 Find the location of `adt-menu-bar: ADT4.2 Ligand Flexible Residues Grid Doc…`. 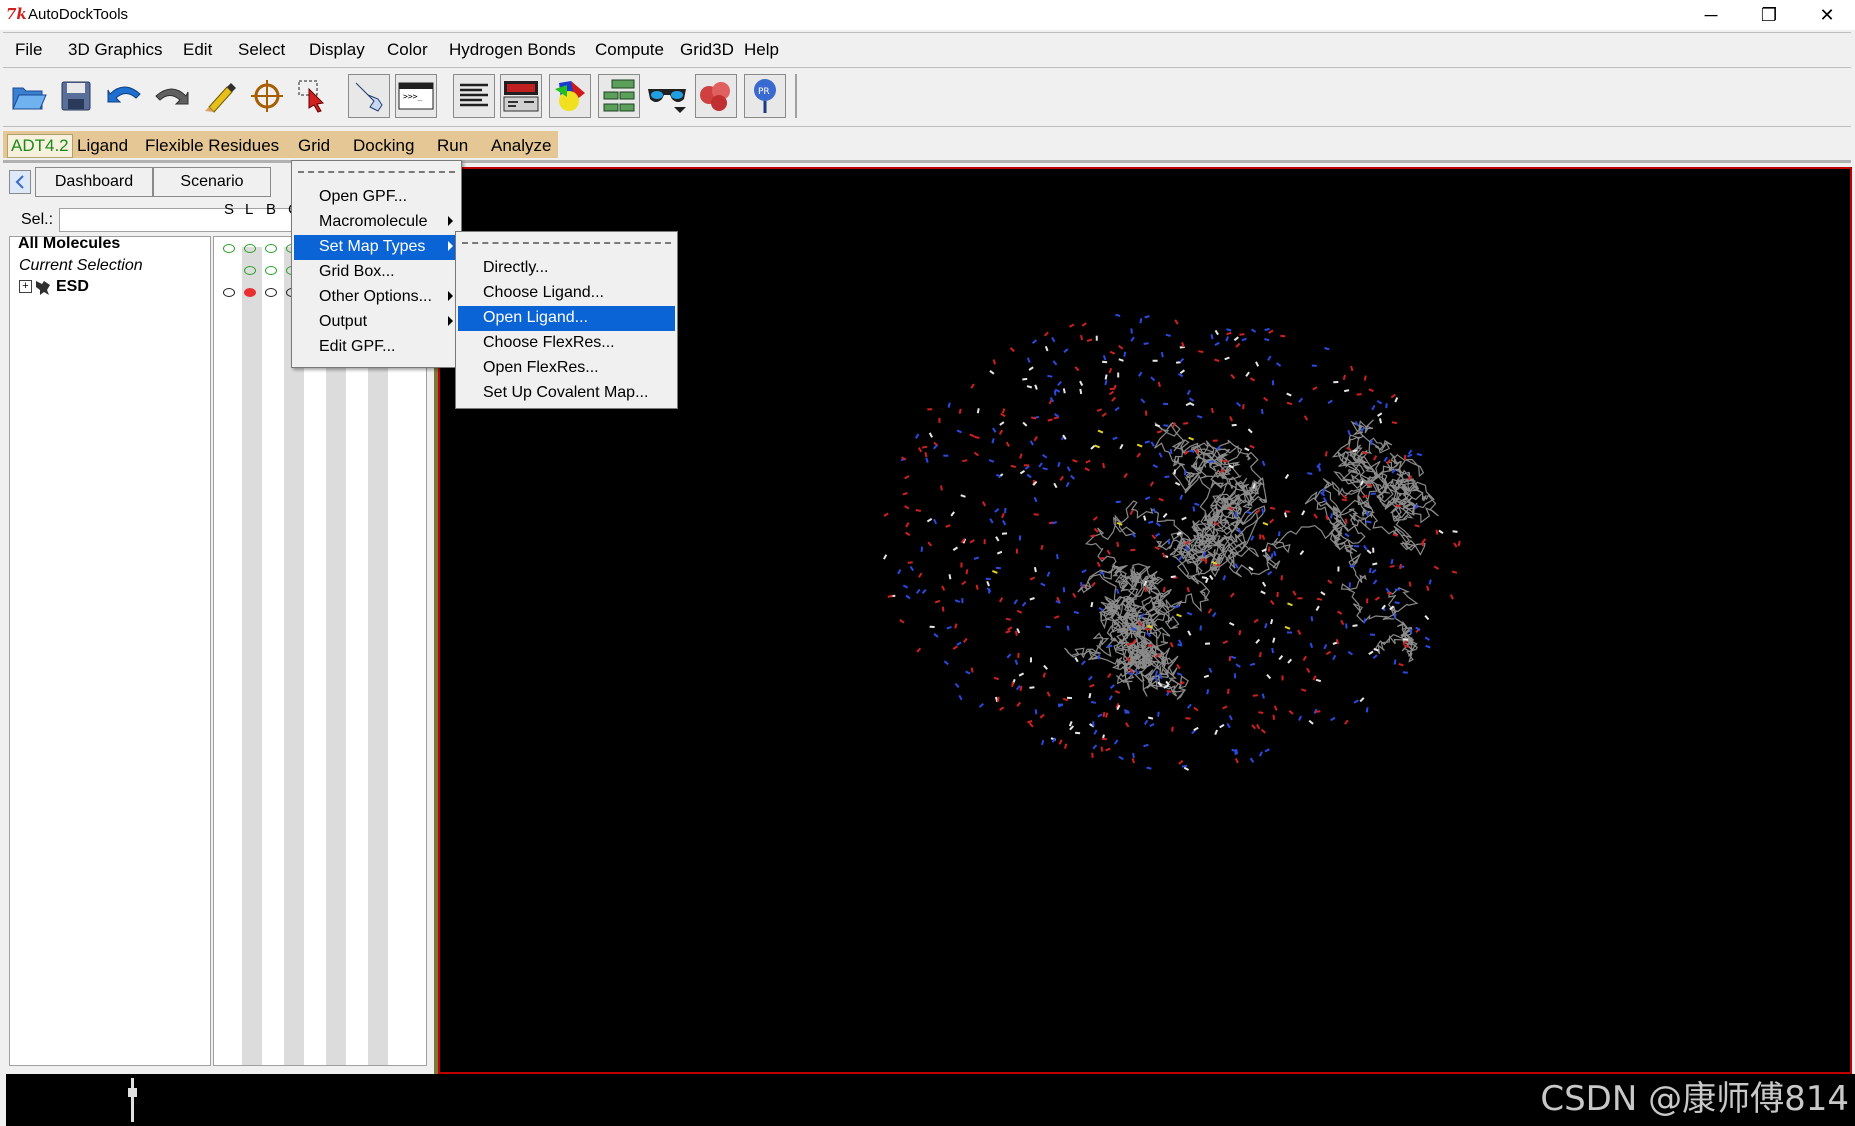

adt-menu-bar: ADT4.2 Ligand Flexible Residues Grid Doc… is located at coordinates (280, 144).